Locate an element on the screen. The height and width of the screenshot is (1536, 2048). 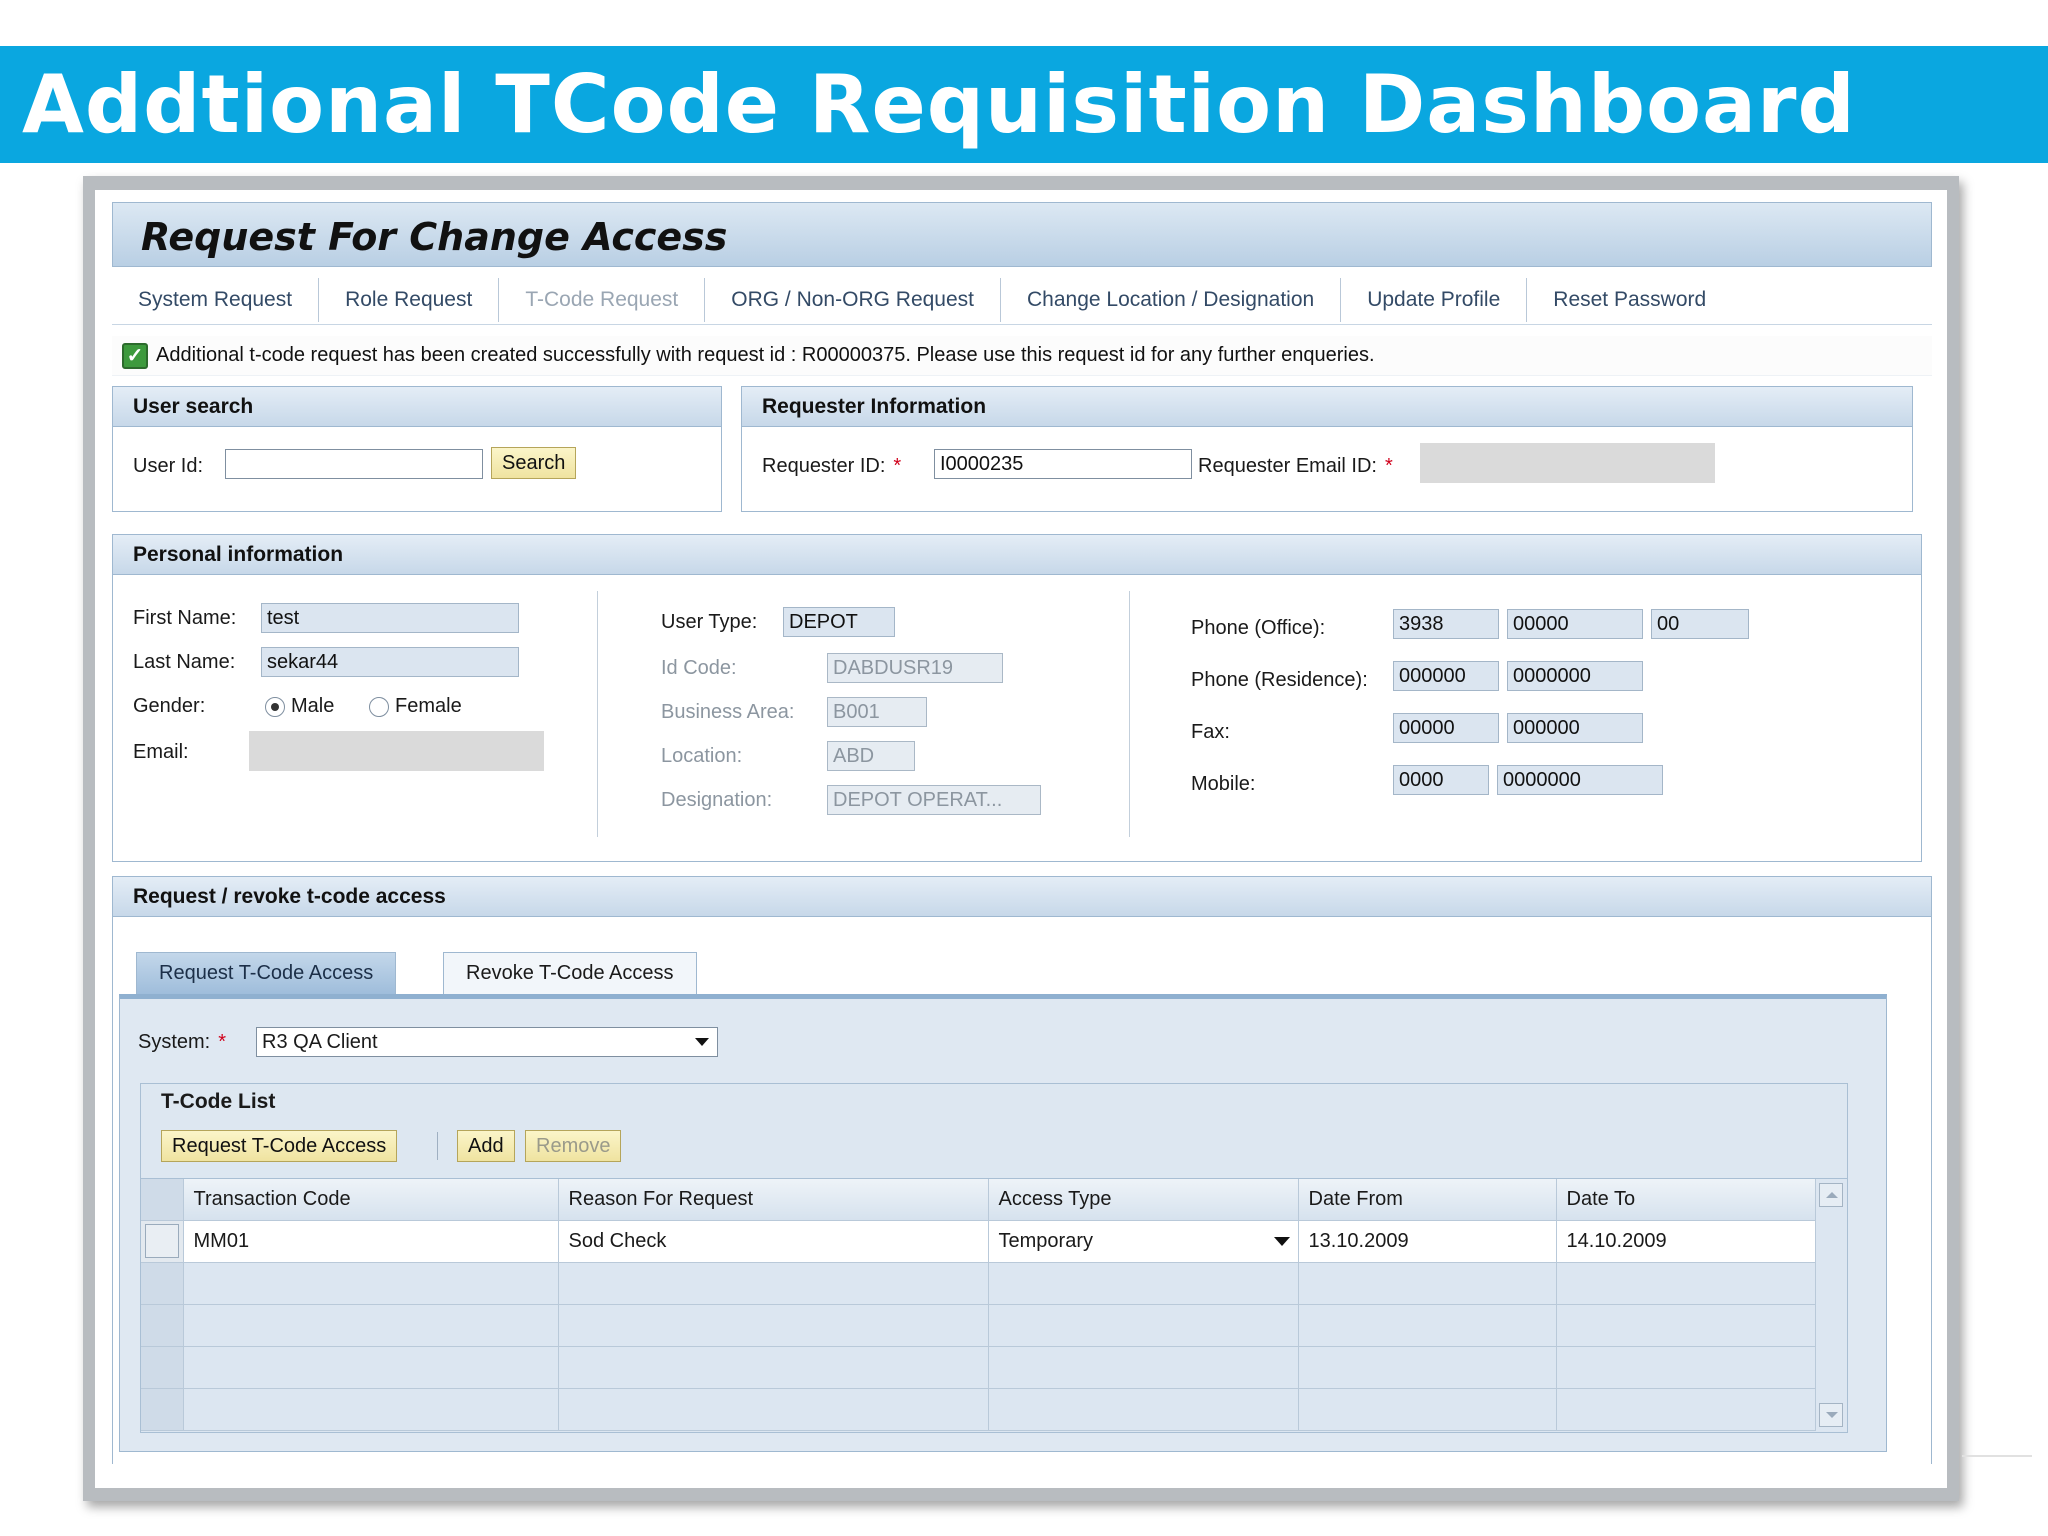
requester-id-input: I0000235 is located at coordinates (1063, 464).